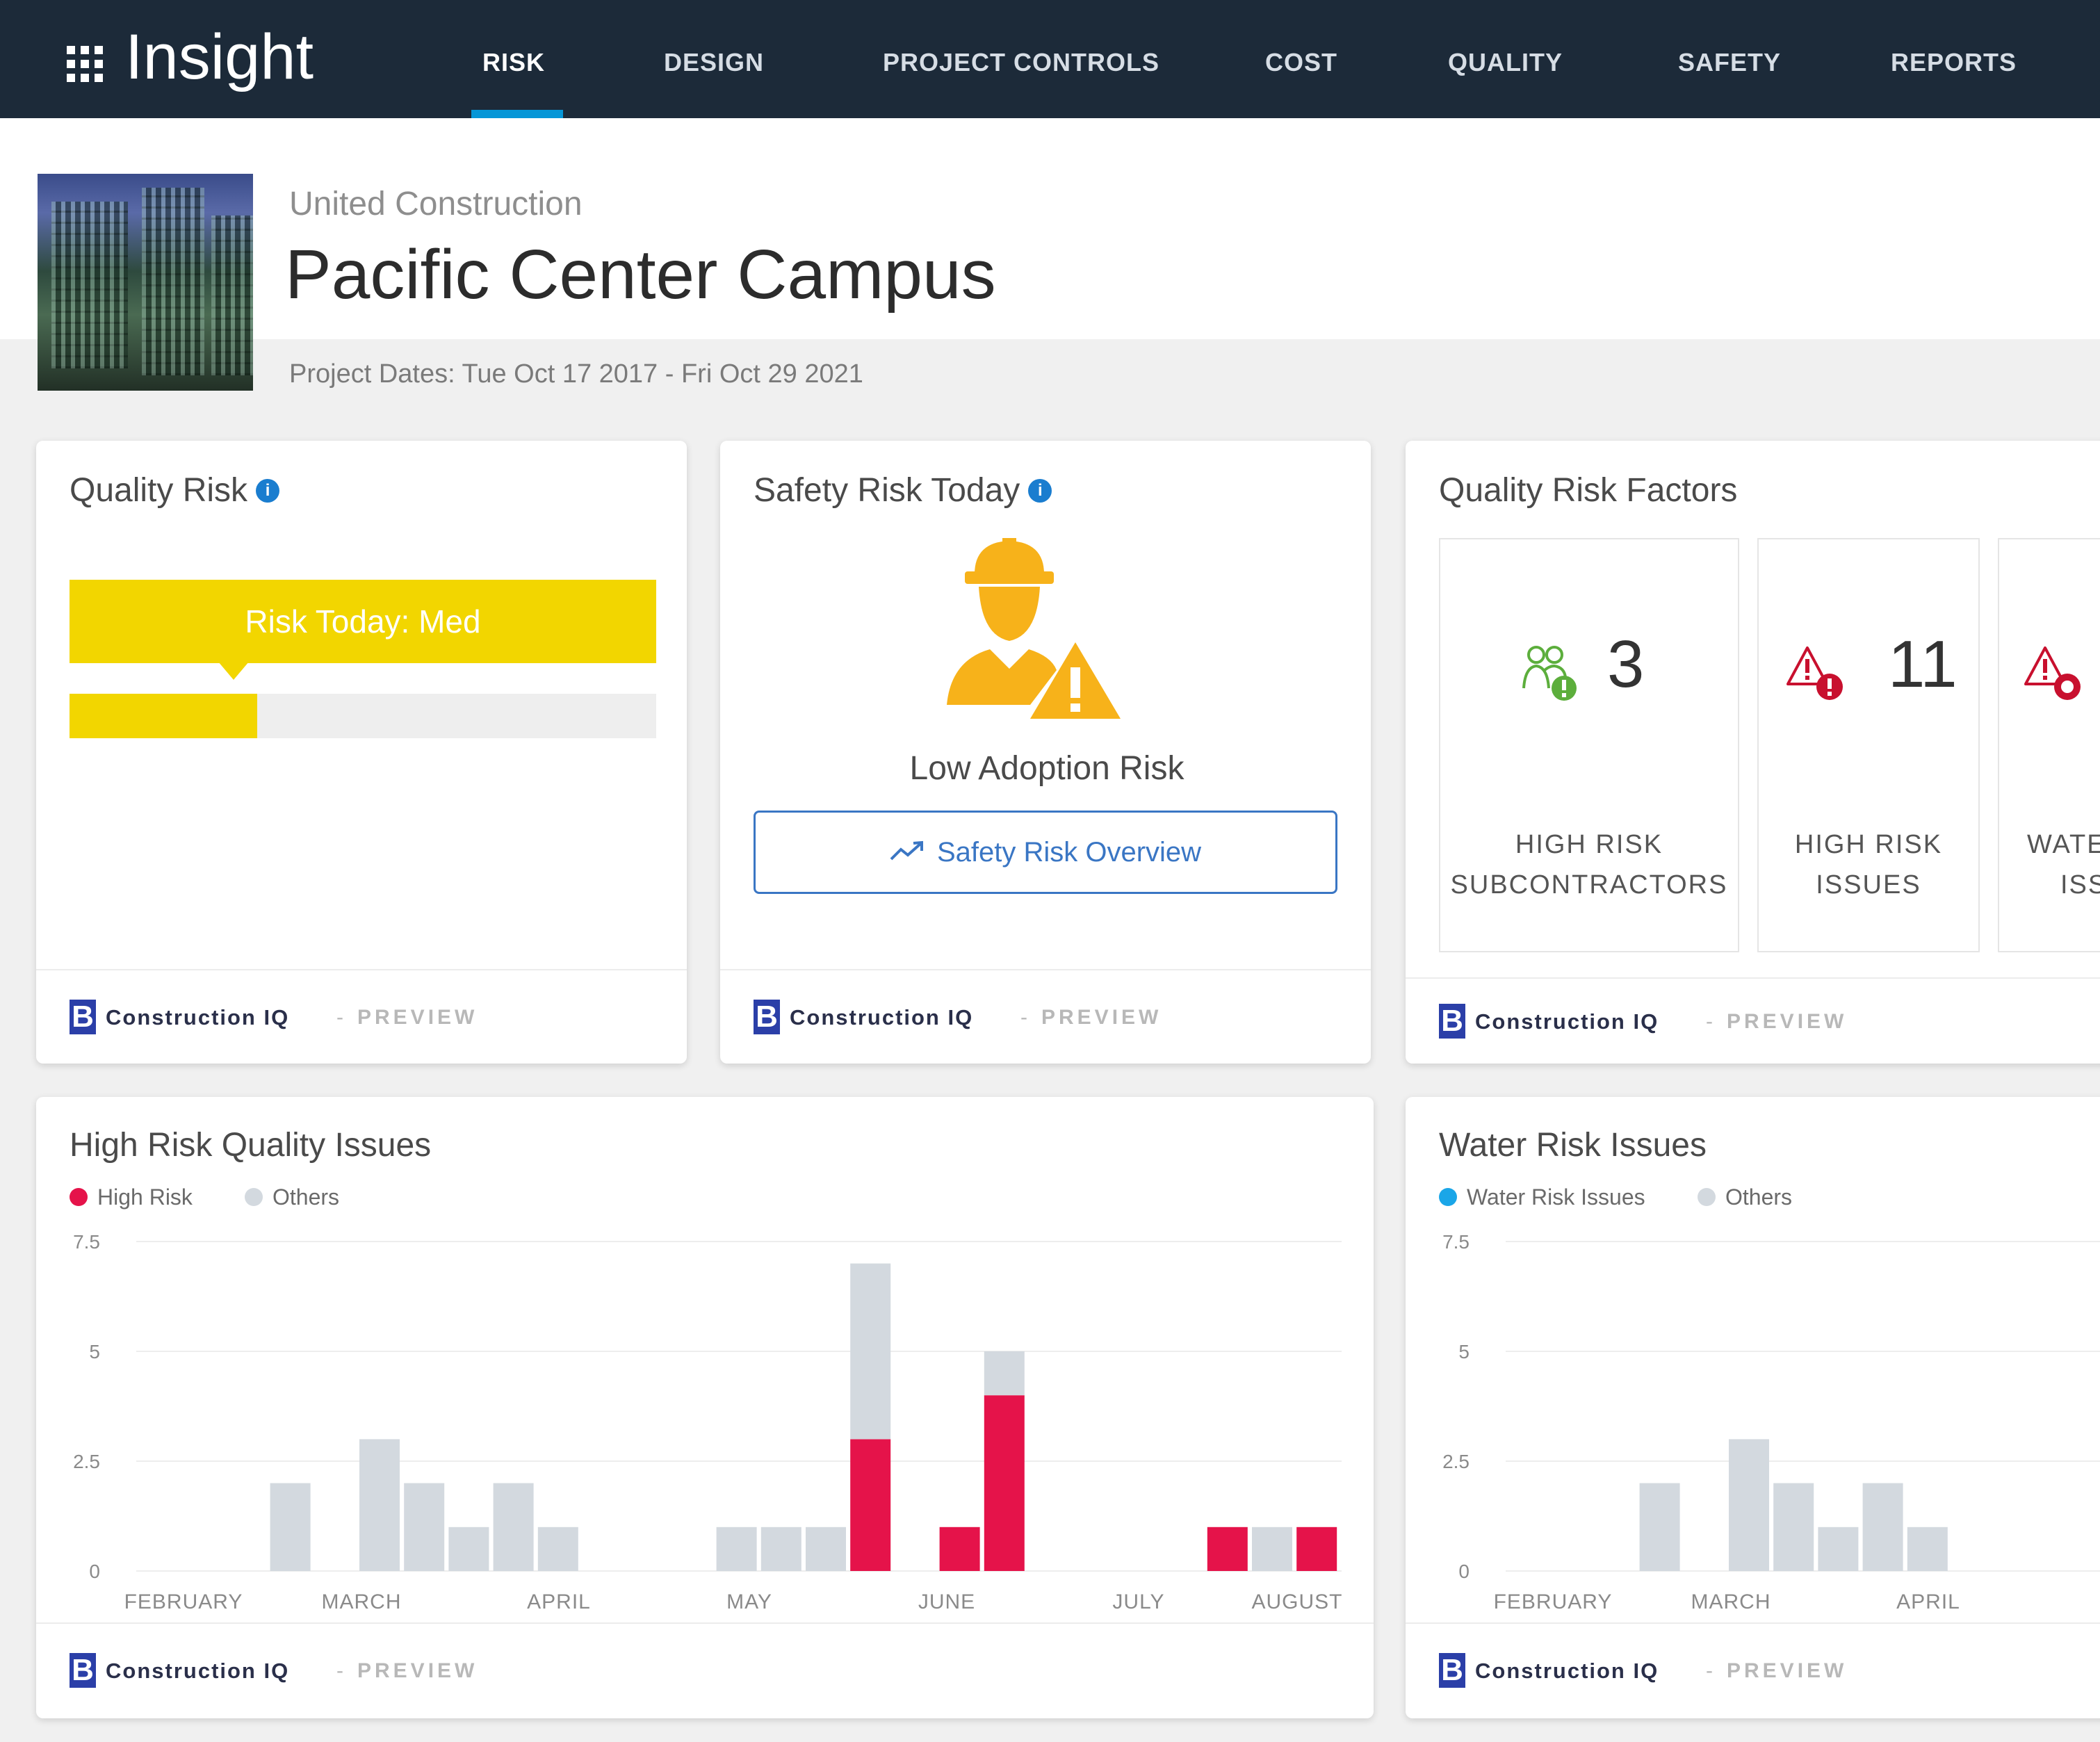 This screenshot has width=2100, height=1742. Describe the element at coordinates (1928, 1601) in the screenshot. I see `x-tick-label: APRIL` at that location.